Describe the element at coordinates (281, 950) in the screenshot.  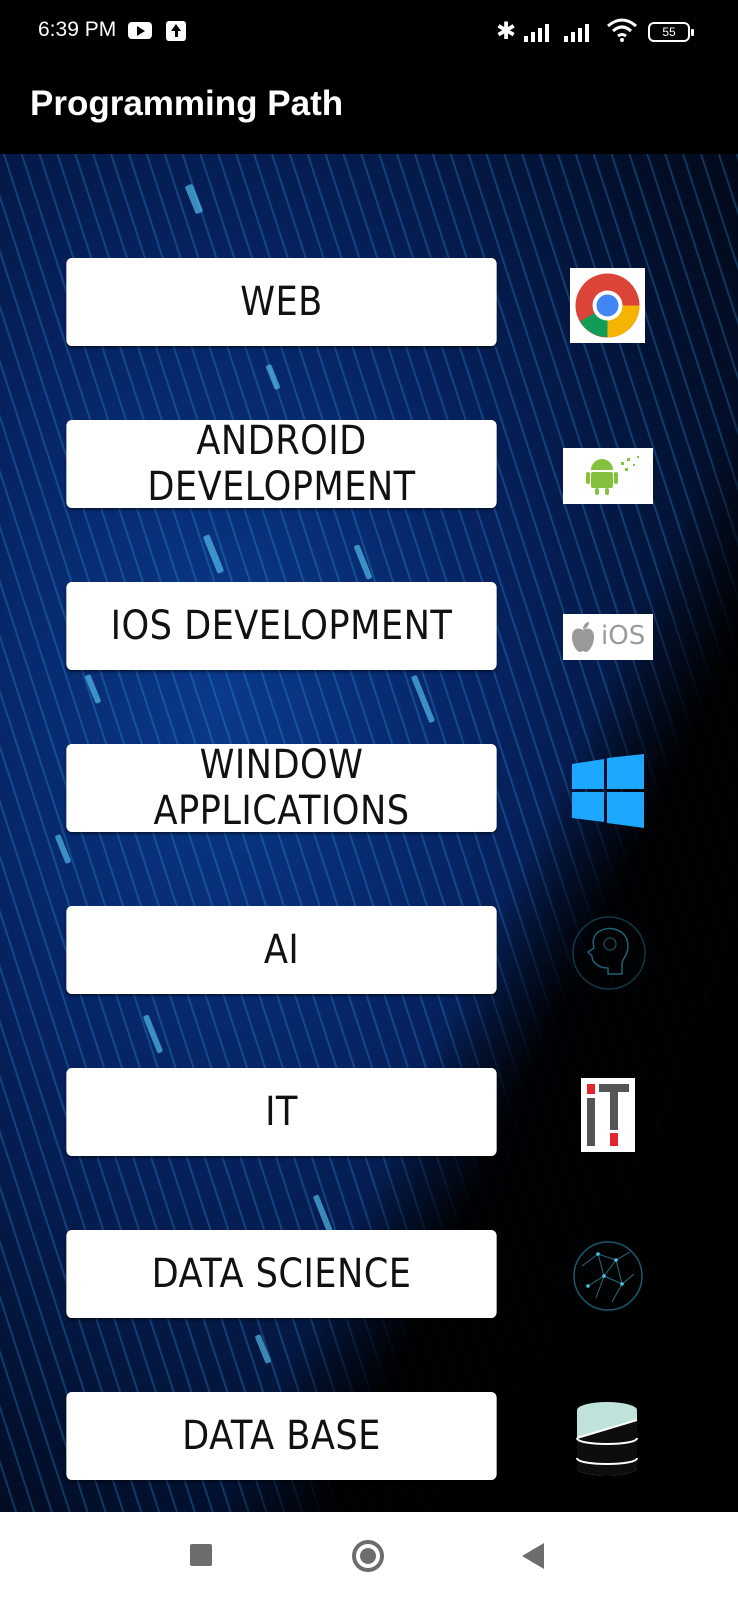
I see `ai-button: AI` at that location.